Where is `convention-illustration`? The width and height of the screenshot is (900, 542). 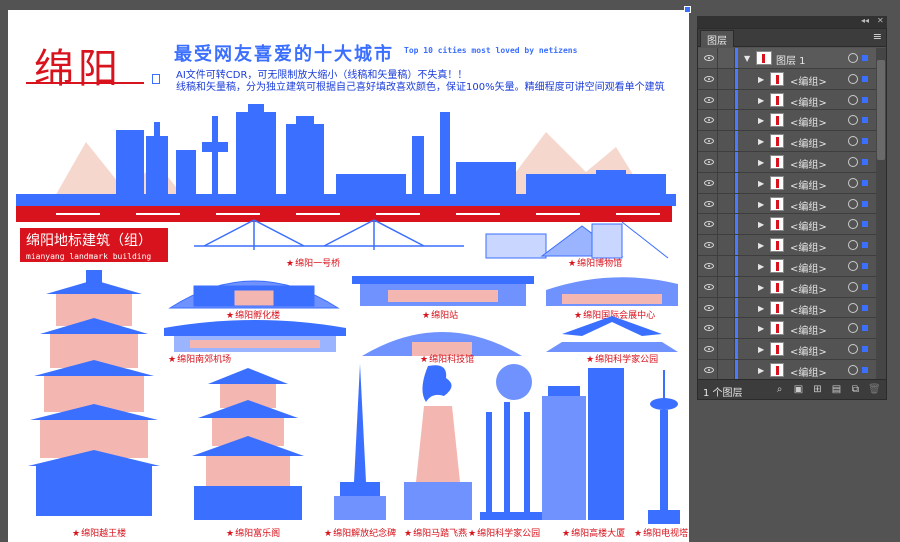 convention-illustration is located at coordinates (612, 291).